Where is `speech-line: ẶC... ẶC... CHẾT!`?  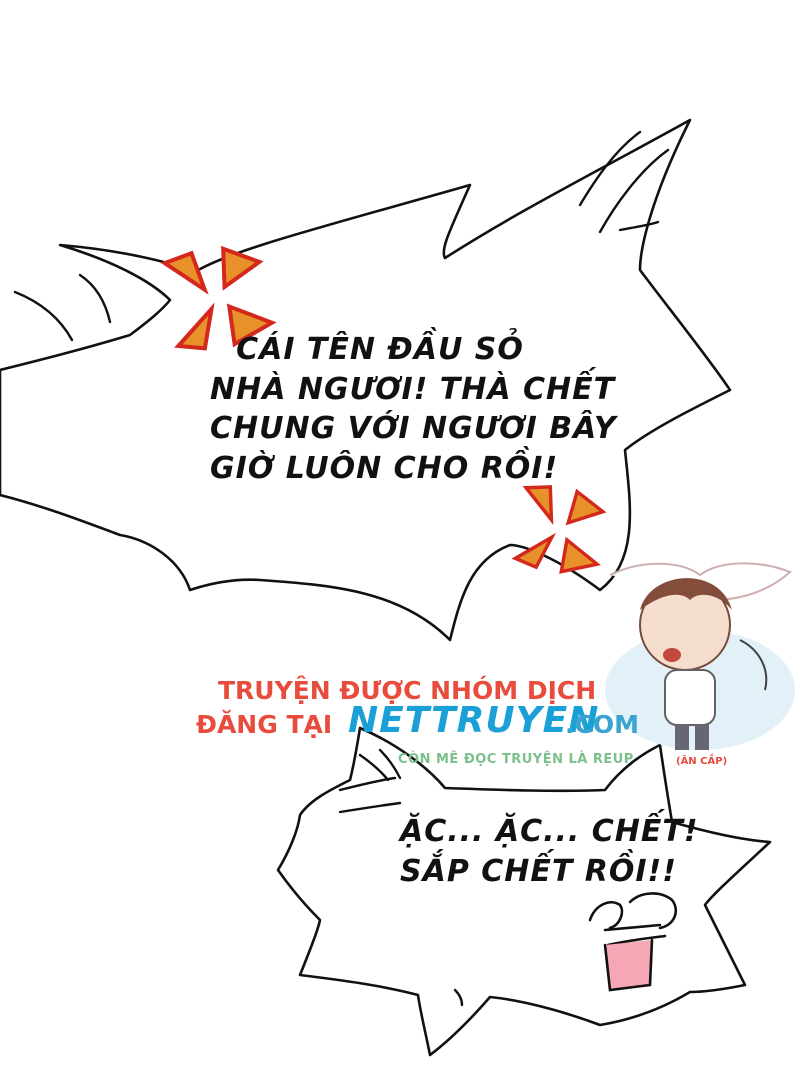
speech-line: ẶC... ẶC... CHẾT! is located at coordinates (549, 831).